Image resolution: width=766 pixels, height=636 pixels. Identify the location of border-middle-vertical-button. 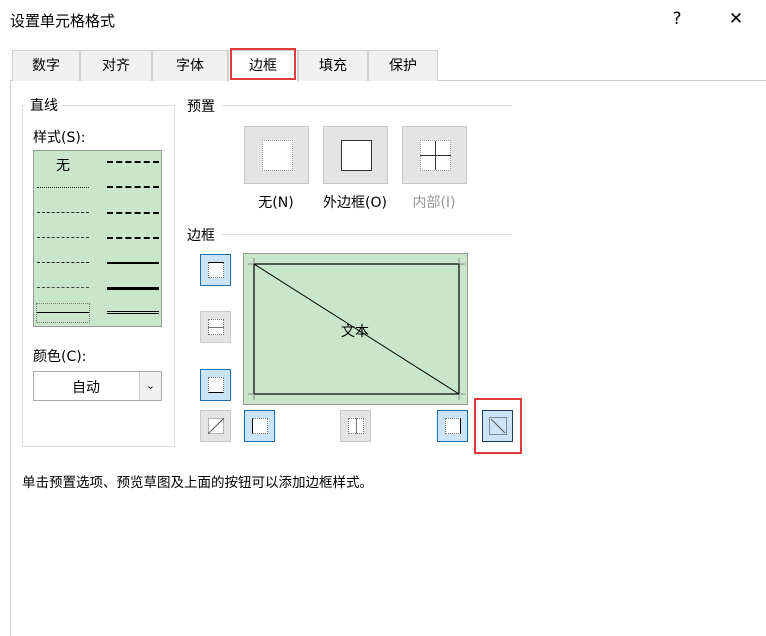
(355, 426).